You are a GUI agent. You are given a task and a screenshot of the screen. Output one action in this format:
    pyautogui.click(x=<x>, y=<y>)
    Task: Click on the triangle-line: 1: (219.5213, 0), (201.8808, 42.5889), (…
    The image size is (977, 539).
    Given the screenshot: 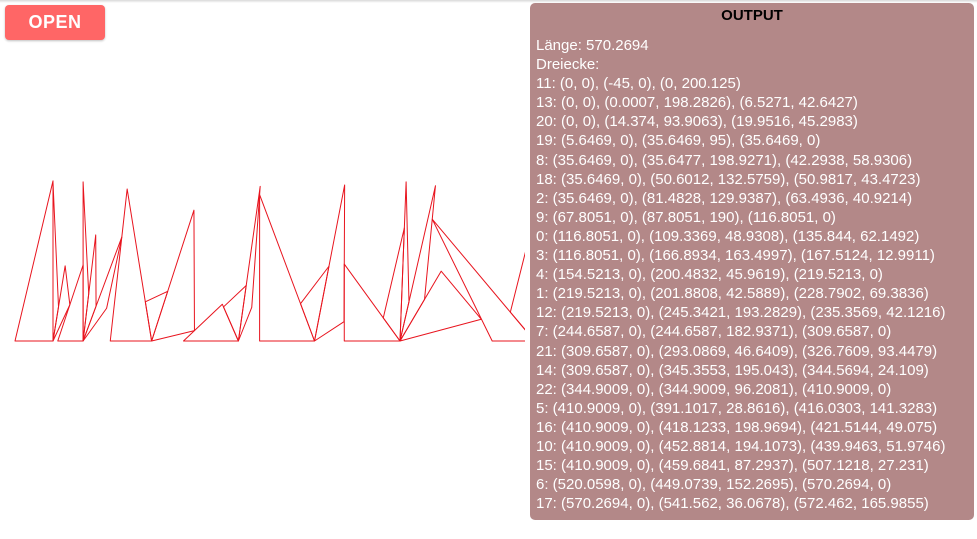 What is the action you would take?
    pyautogui.click(x=732, y=294)
    